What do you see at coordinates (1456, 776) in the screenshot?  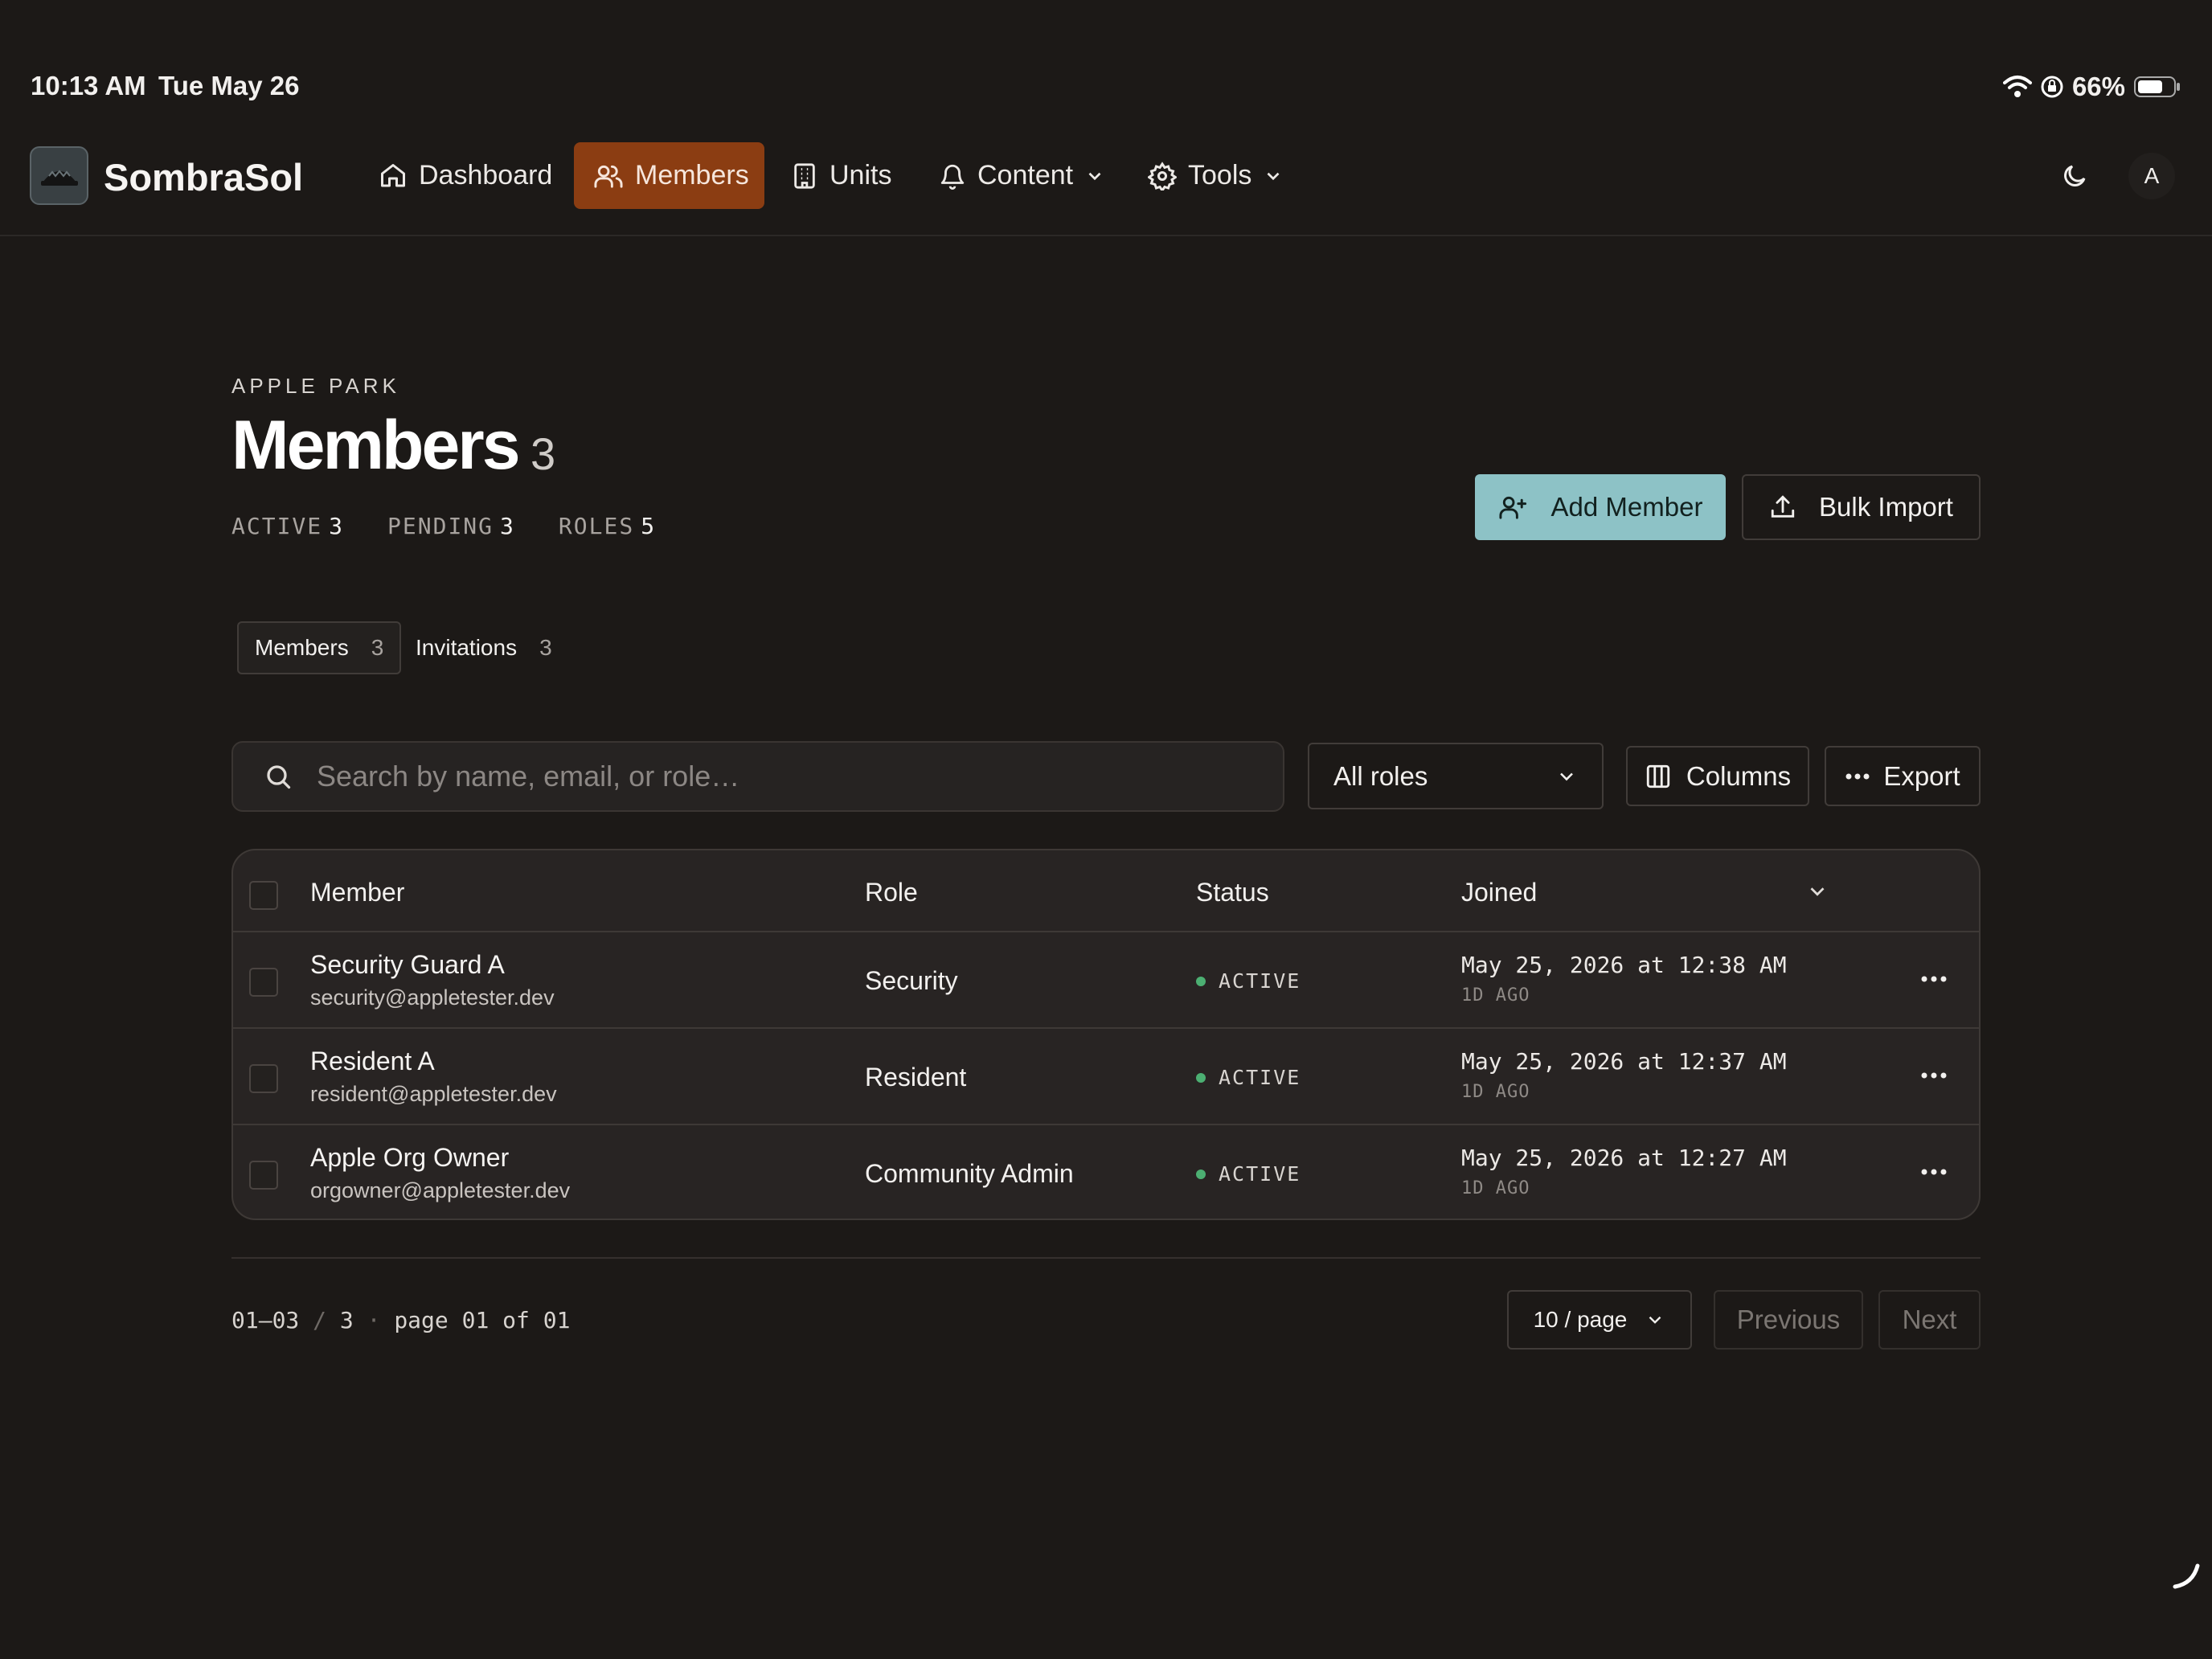 I see `role-filter-select: All roles` at bounding box center [1456, 776].